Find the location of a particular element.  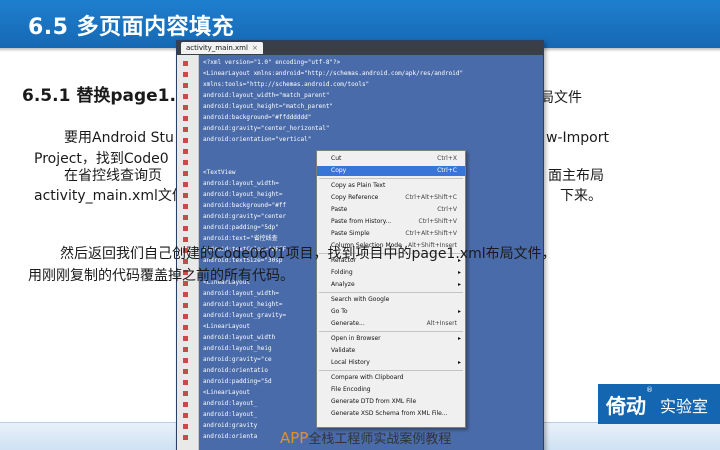

context-menu-item-copy-as-plain-text: Copy as Plain Text is located at coordinates (391, 186).